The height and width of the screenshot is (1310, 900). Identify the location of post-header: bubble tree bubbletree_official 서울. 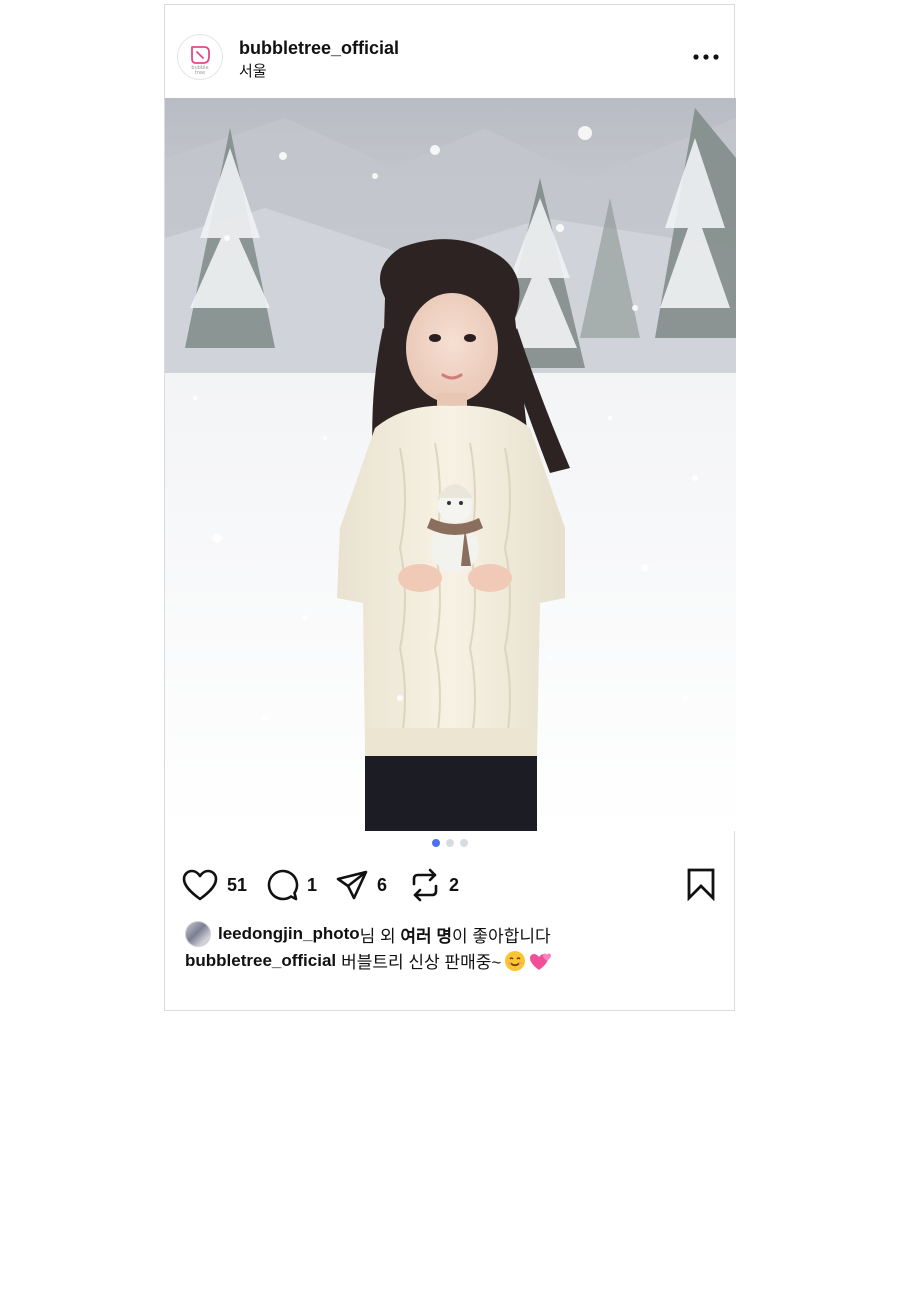
(449, 51).